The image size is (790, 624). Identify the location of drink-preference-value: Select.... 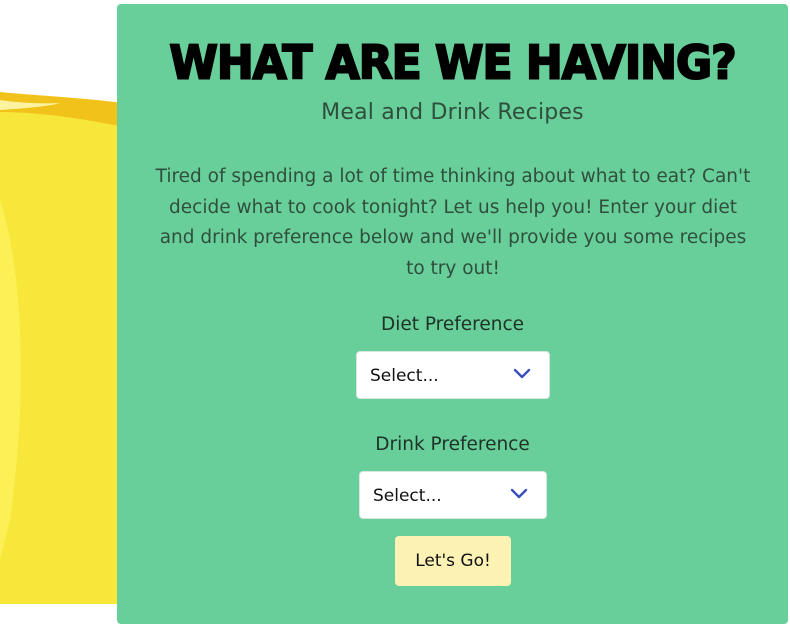
(407, 496).